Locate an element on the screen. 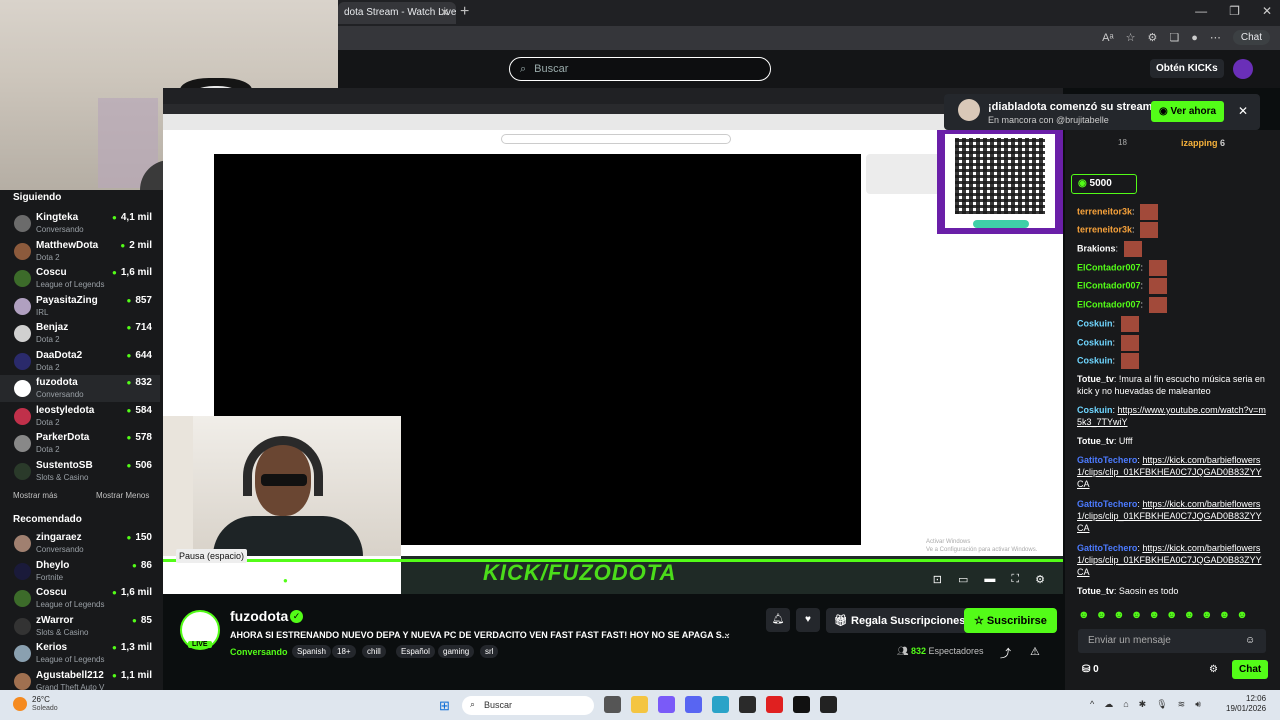 This screenshot has height=720, width=1280. chat-settings-icon: ⚙ is located at coordinates (1213, 669).